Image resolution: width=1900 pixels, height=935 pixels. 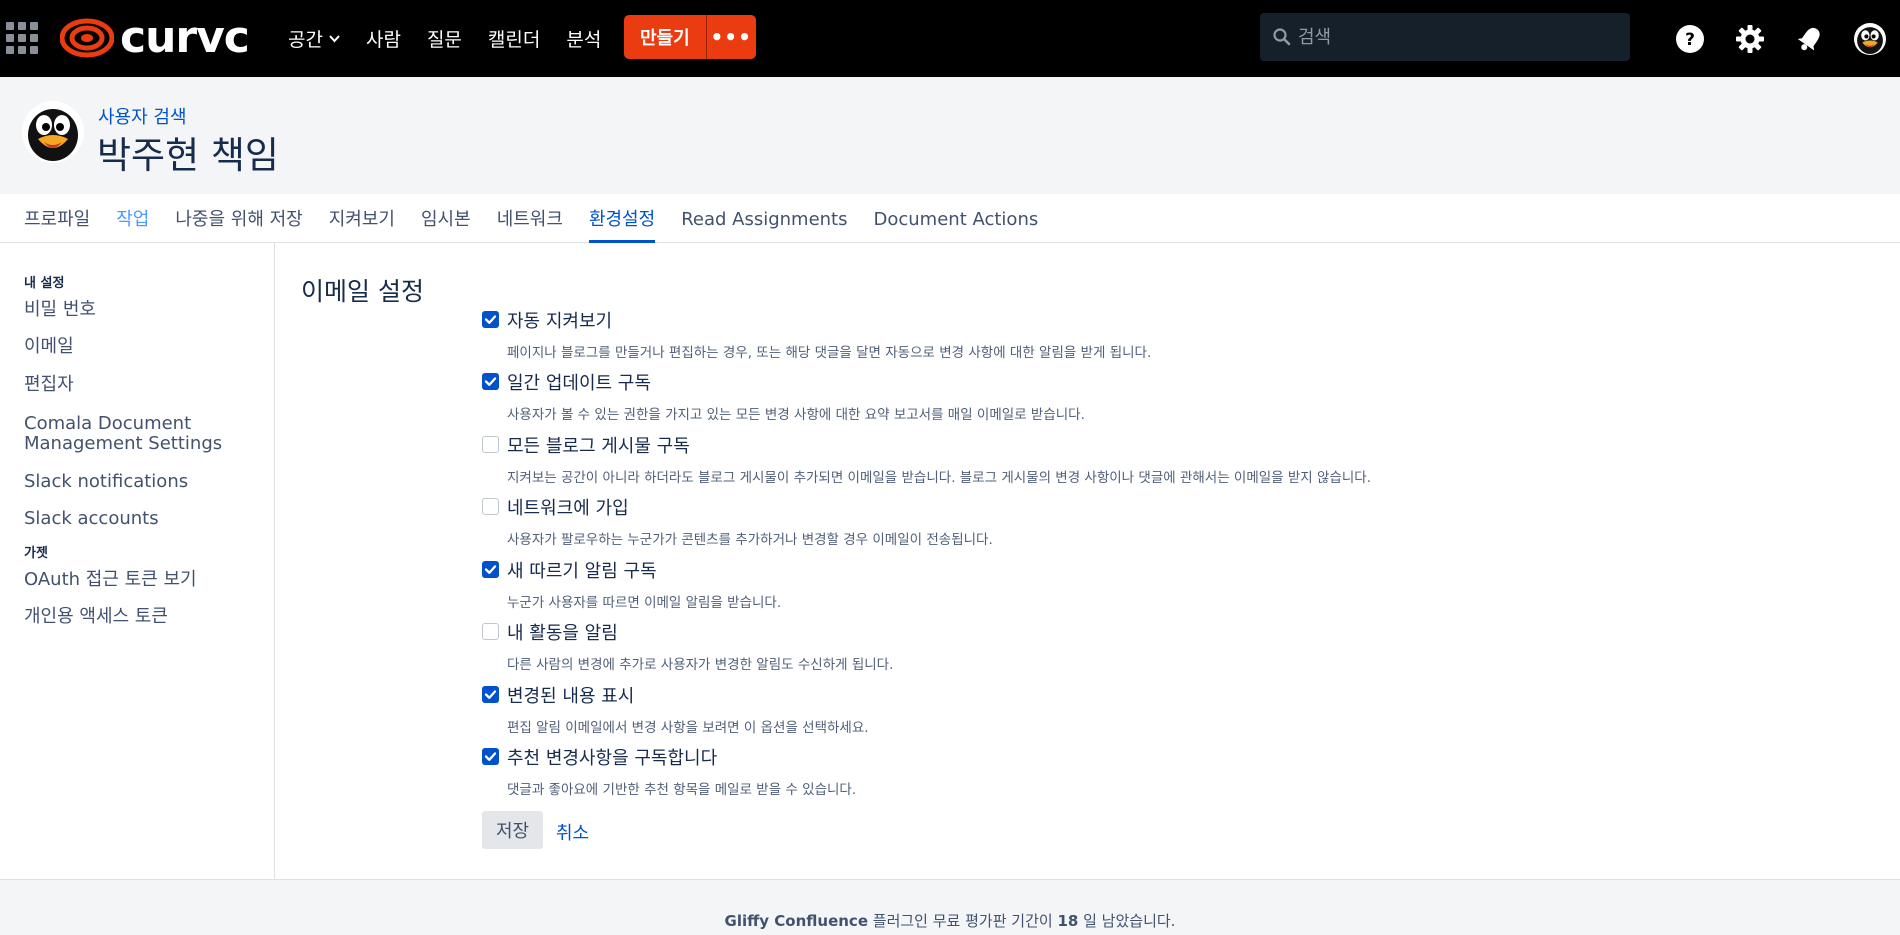 I want to click on tab-watching: 지켜보기, so click(x=362, y=218).